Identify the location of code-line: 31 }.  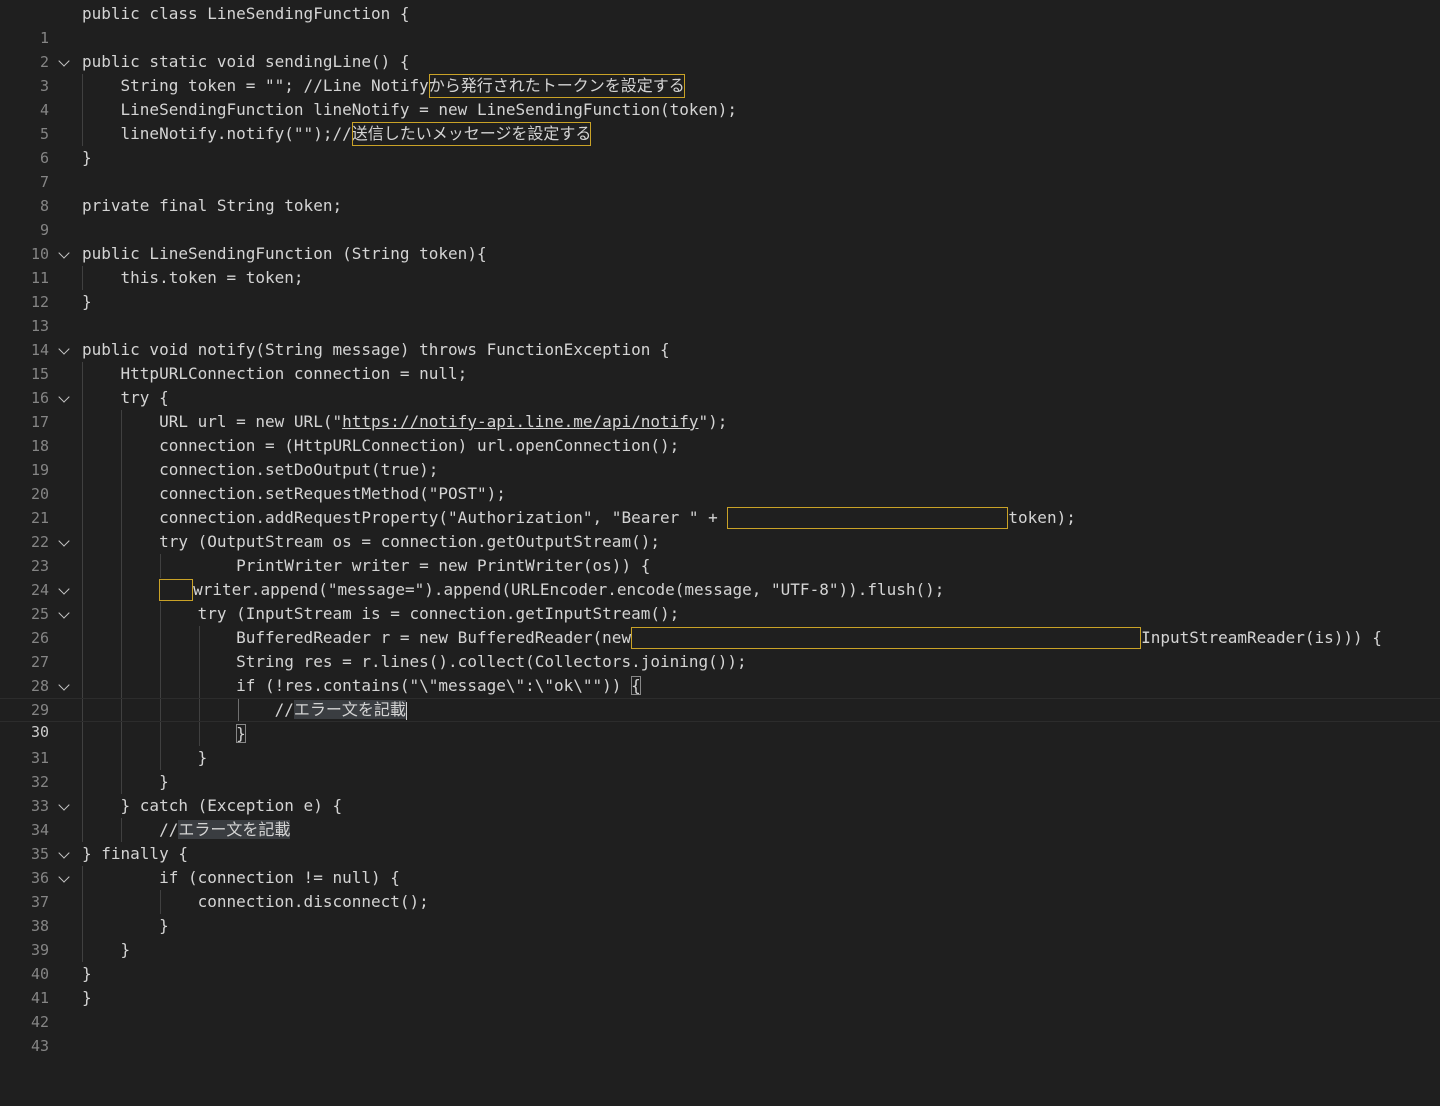
(720, 744).